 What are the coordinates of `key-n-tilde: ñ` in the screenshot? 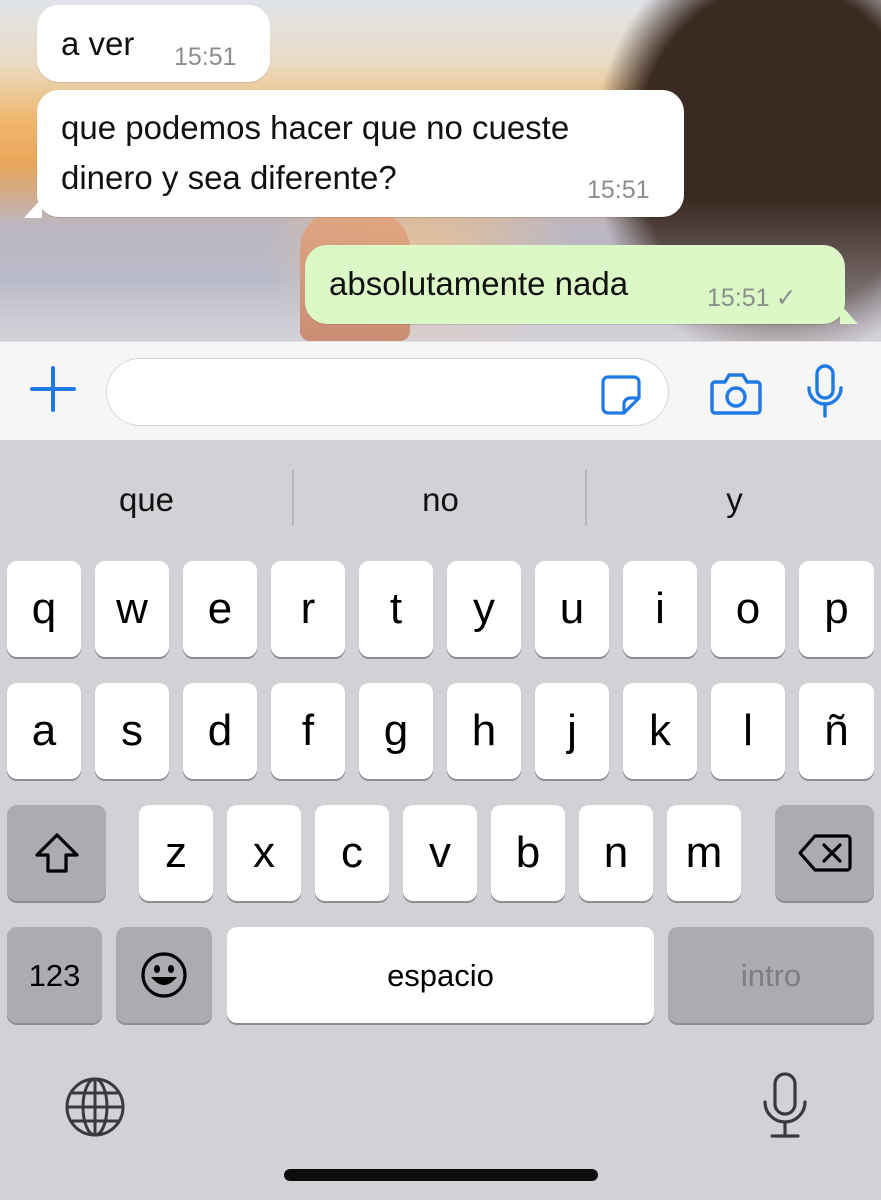 It's located at (836, 731).